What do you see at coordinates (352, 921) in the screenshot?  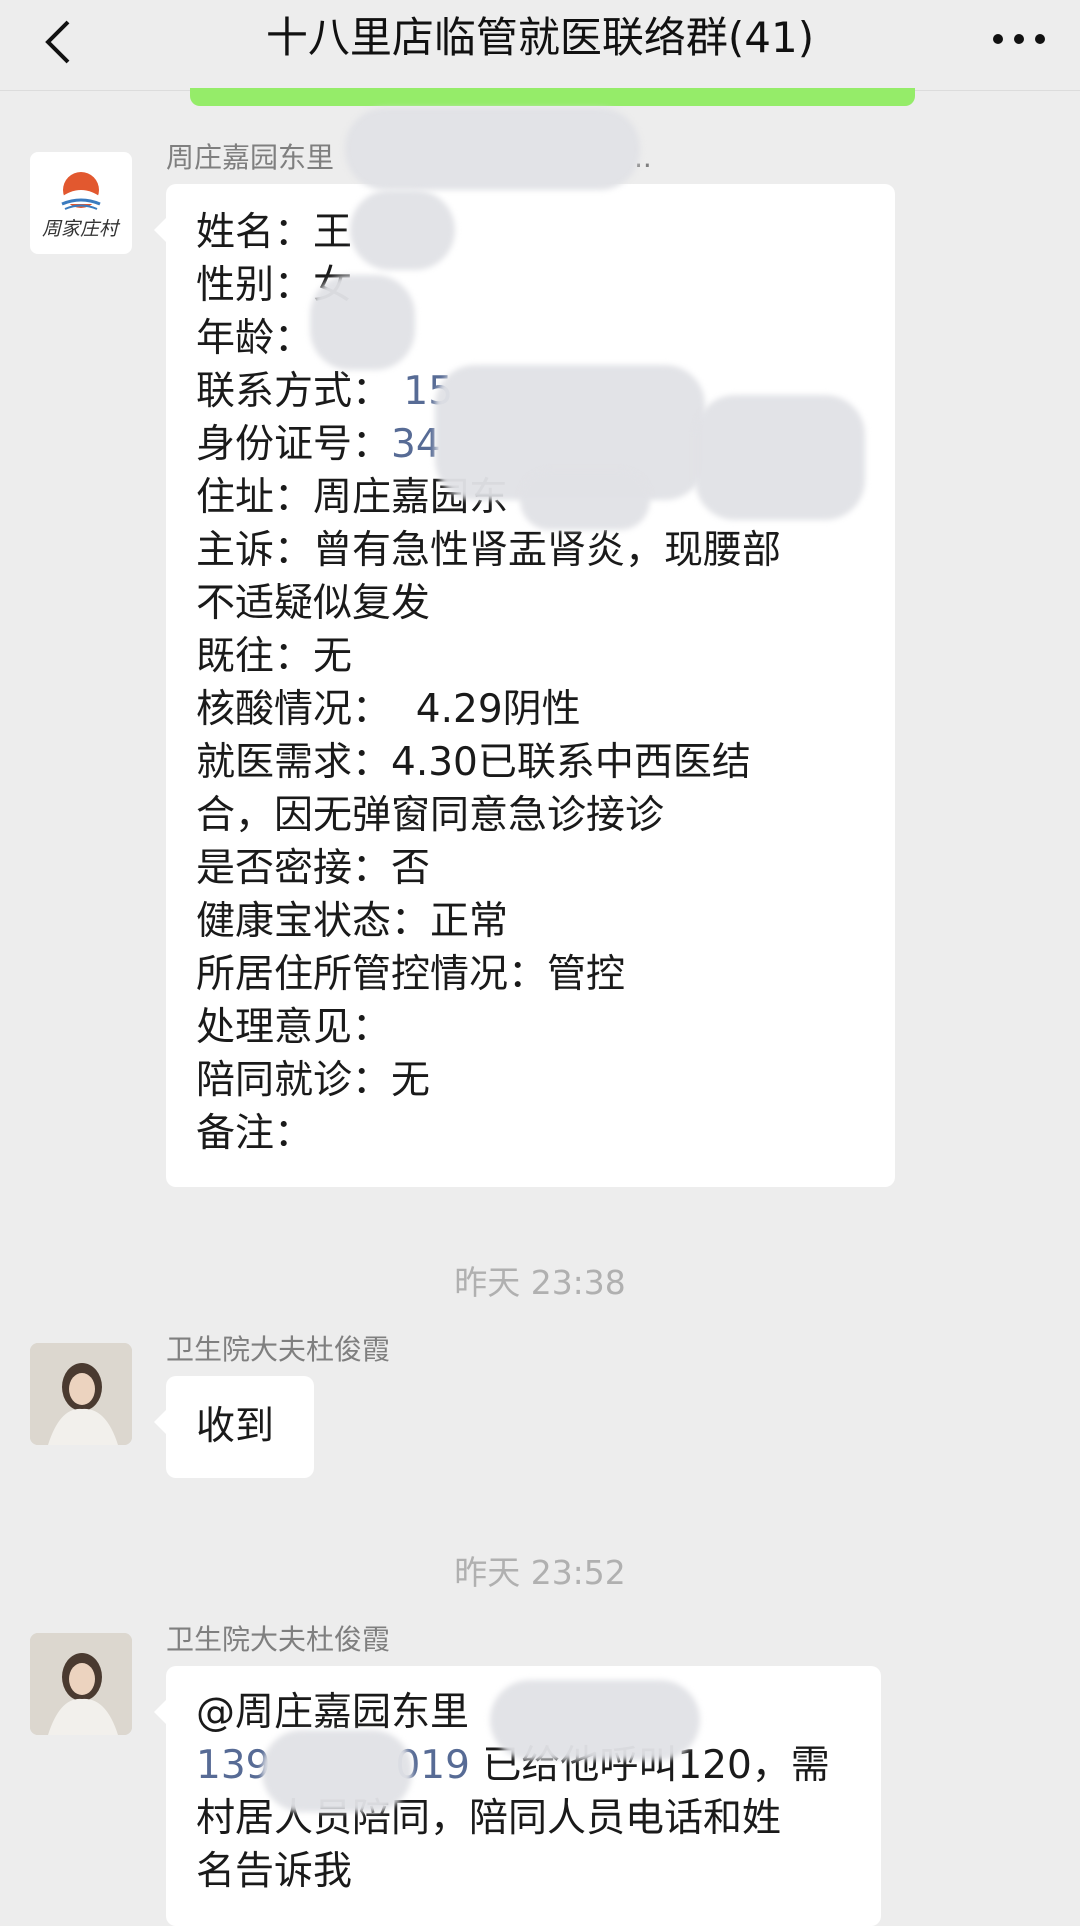 I see `field-health-status: 健康宝状态：正常` at bounding box center [352, 921].